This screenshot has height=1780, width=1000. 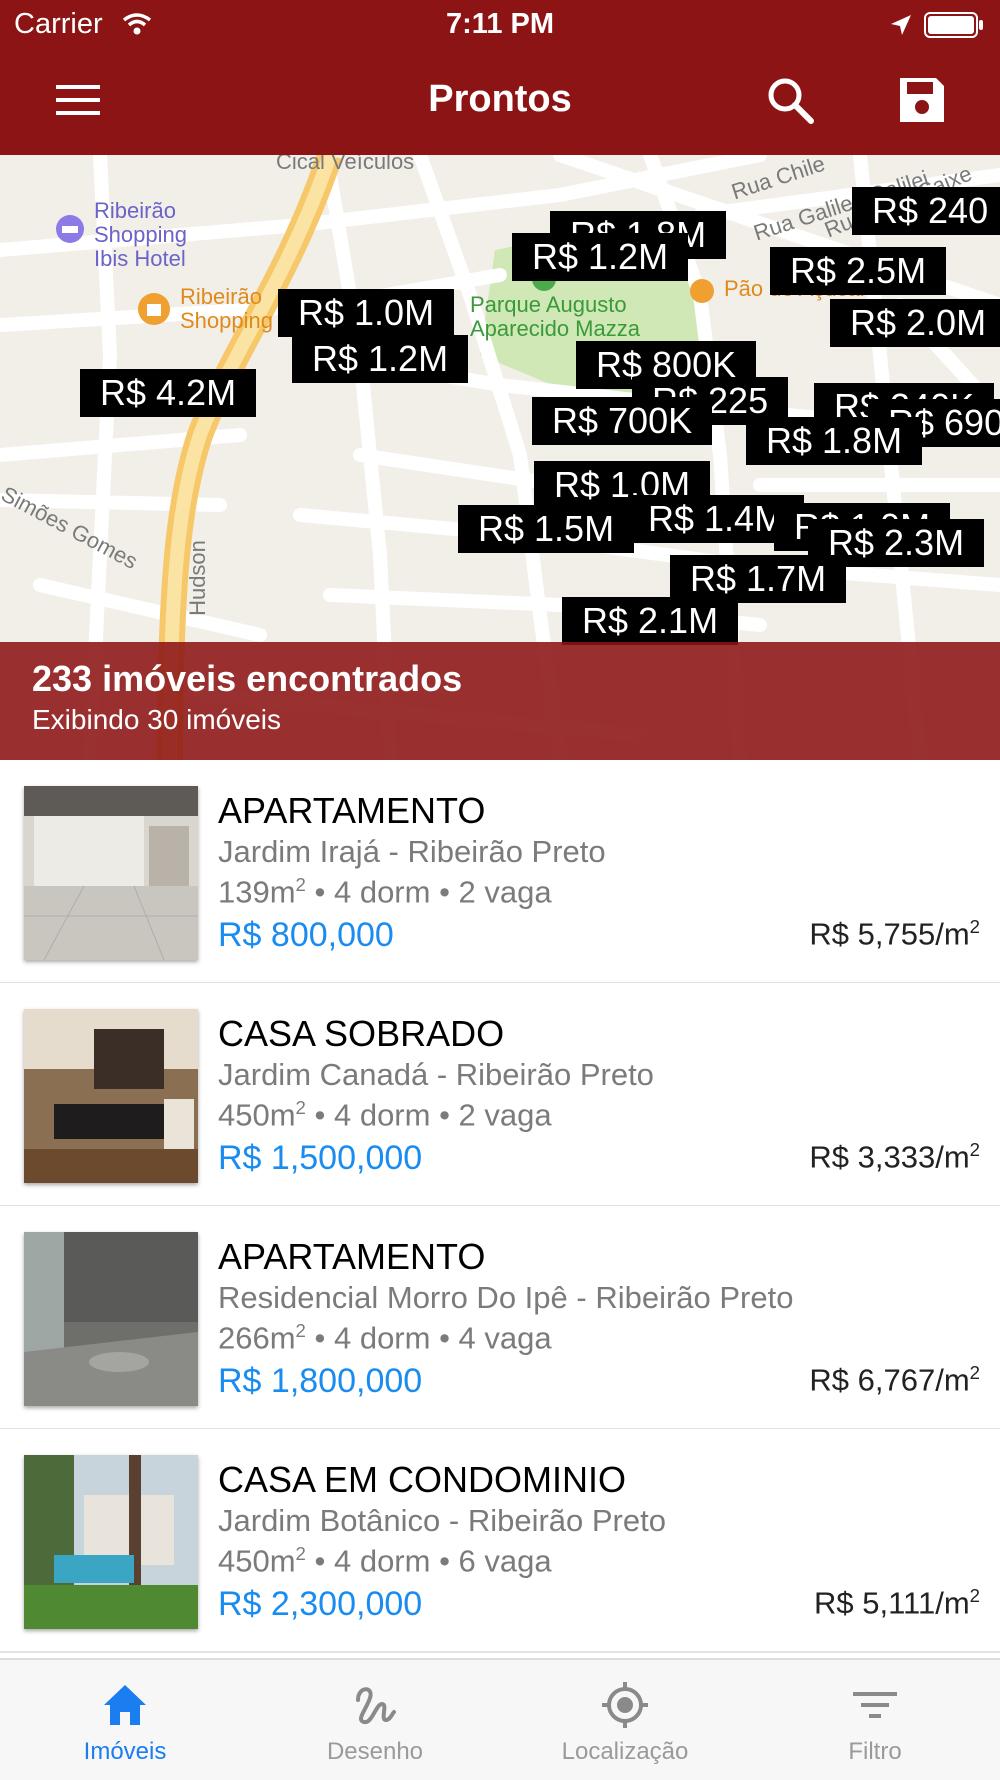 What do you see at coordinates (320, 1381) in the screenshot?
I see `listing-price: R$ 1,800,000` at bounding box center [320, 1381].